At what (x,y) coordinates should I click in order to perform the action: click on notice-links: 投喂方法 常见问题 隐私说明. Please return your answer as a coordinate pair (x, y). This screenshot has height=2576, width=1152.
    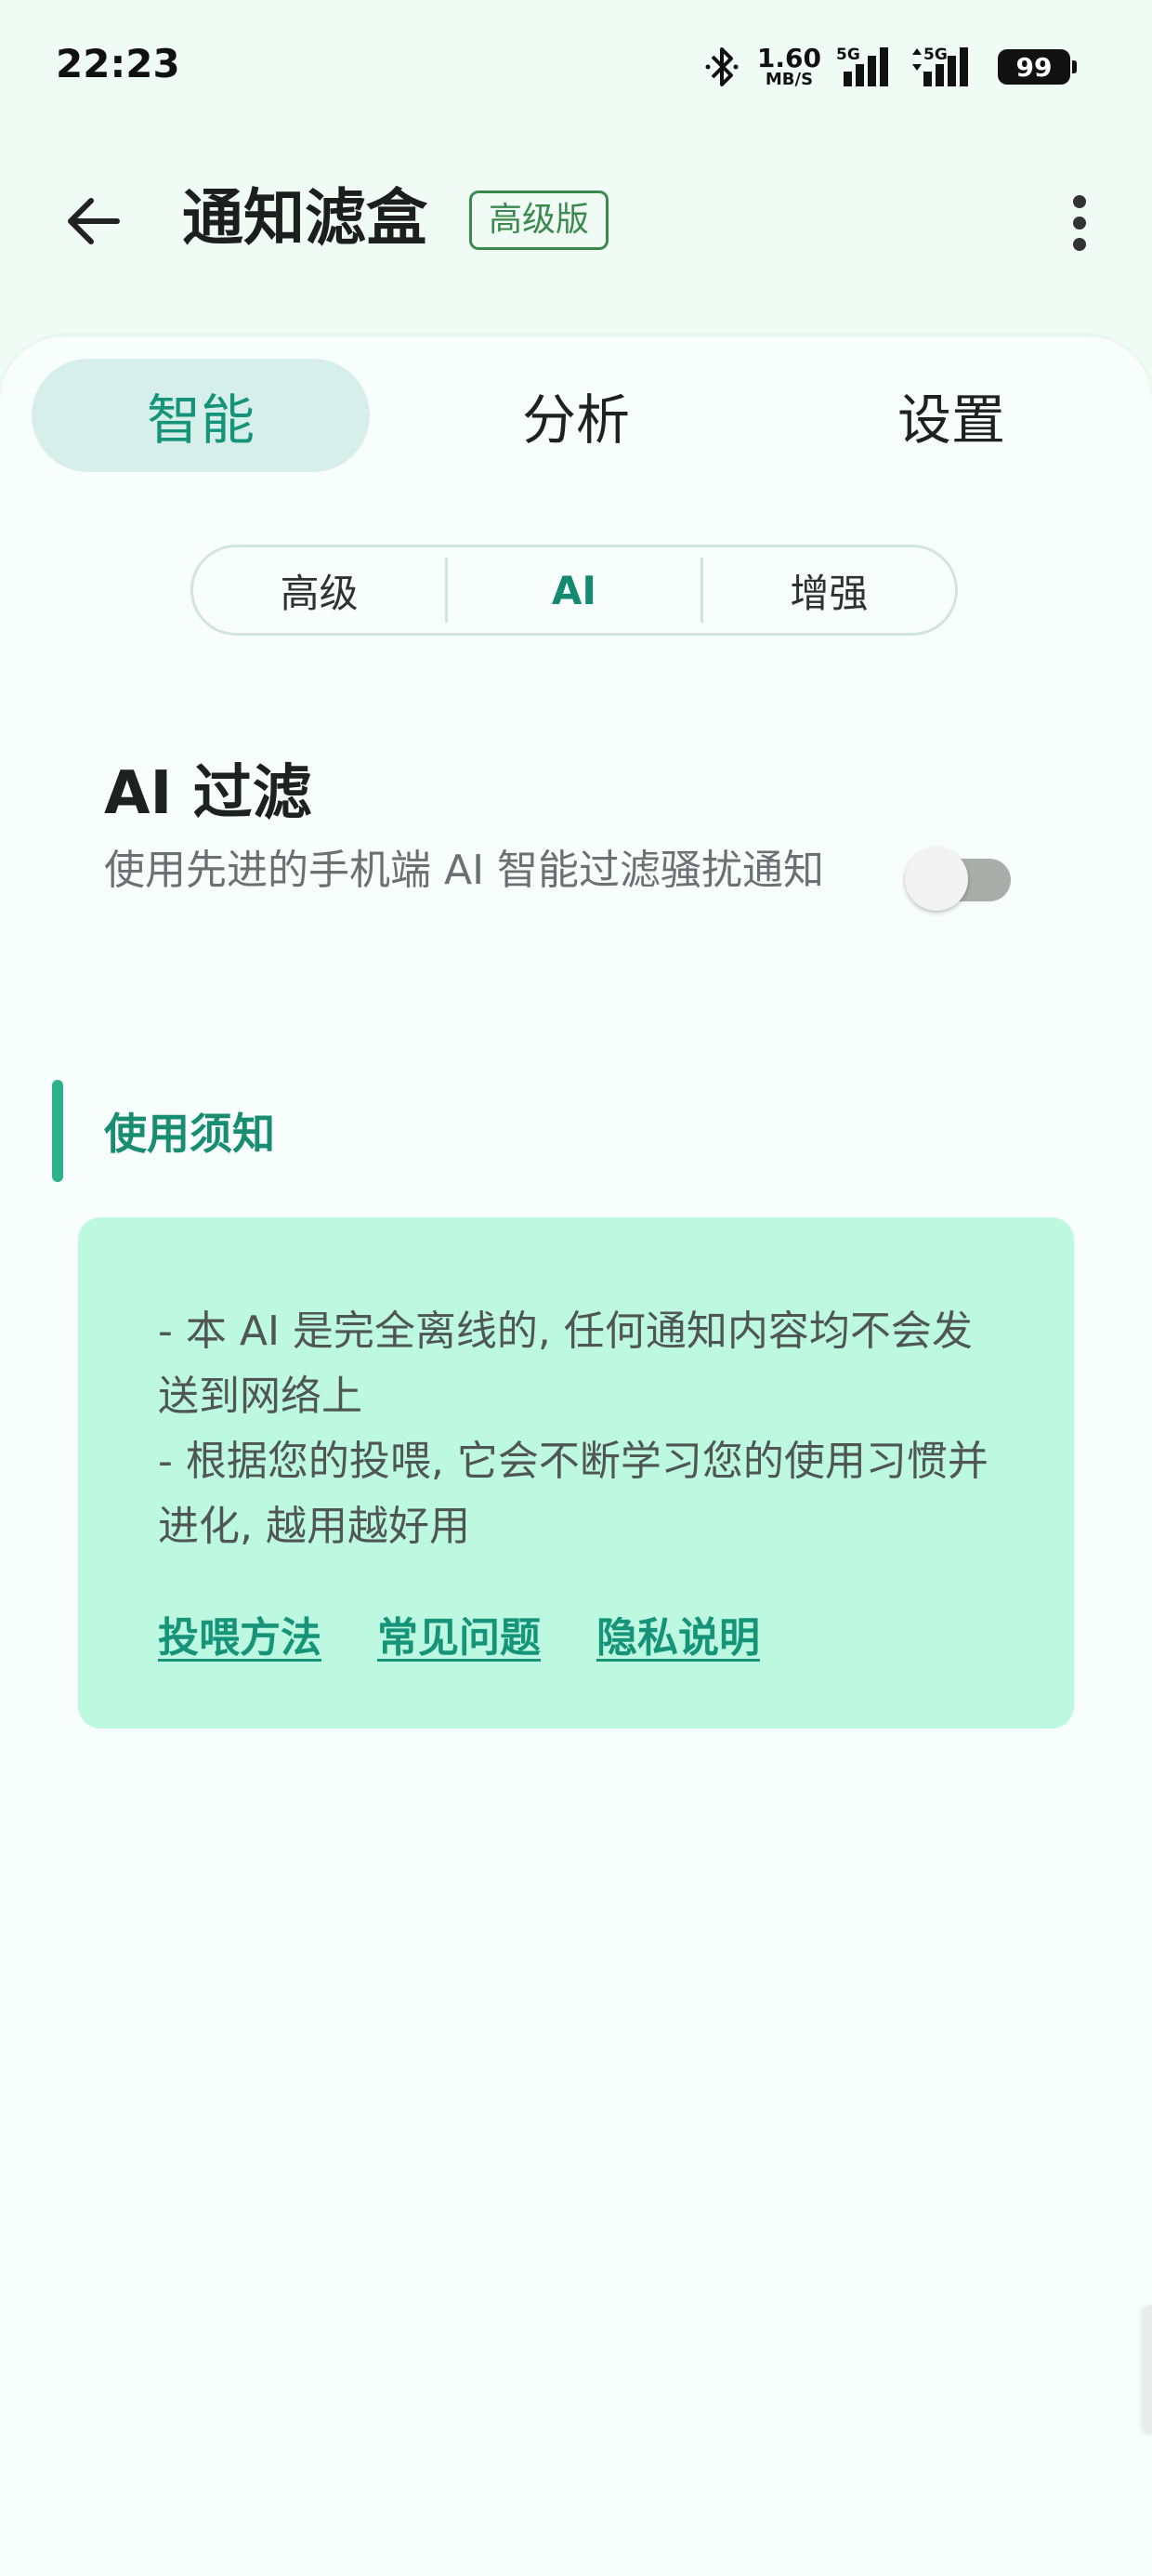
    Looking at the image, I should click on (579, 1633).